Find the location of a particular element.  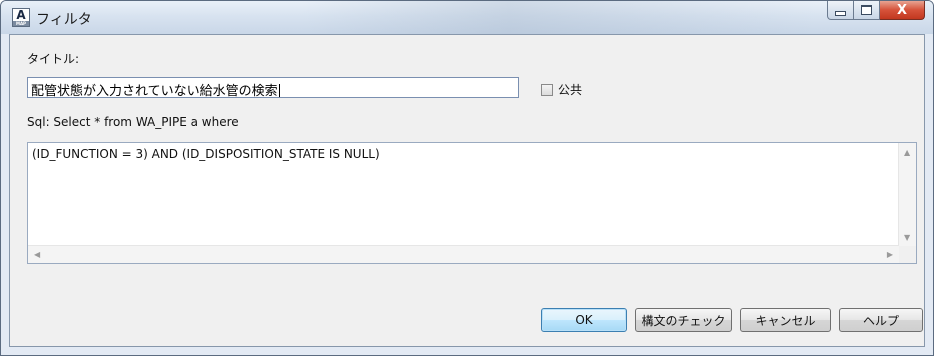

app-icon: A MAP is located at coordinates (21, 17).